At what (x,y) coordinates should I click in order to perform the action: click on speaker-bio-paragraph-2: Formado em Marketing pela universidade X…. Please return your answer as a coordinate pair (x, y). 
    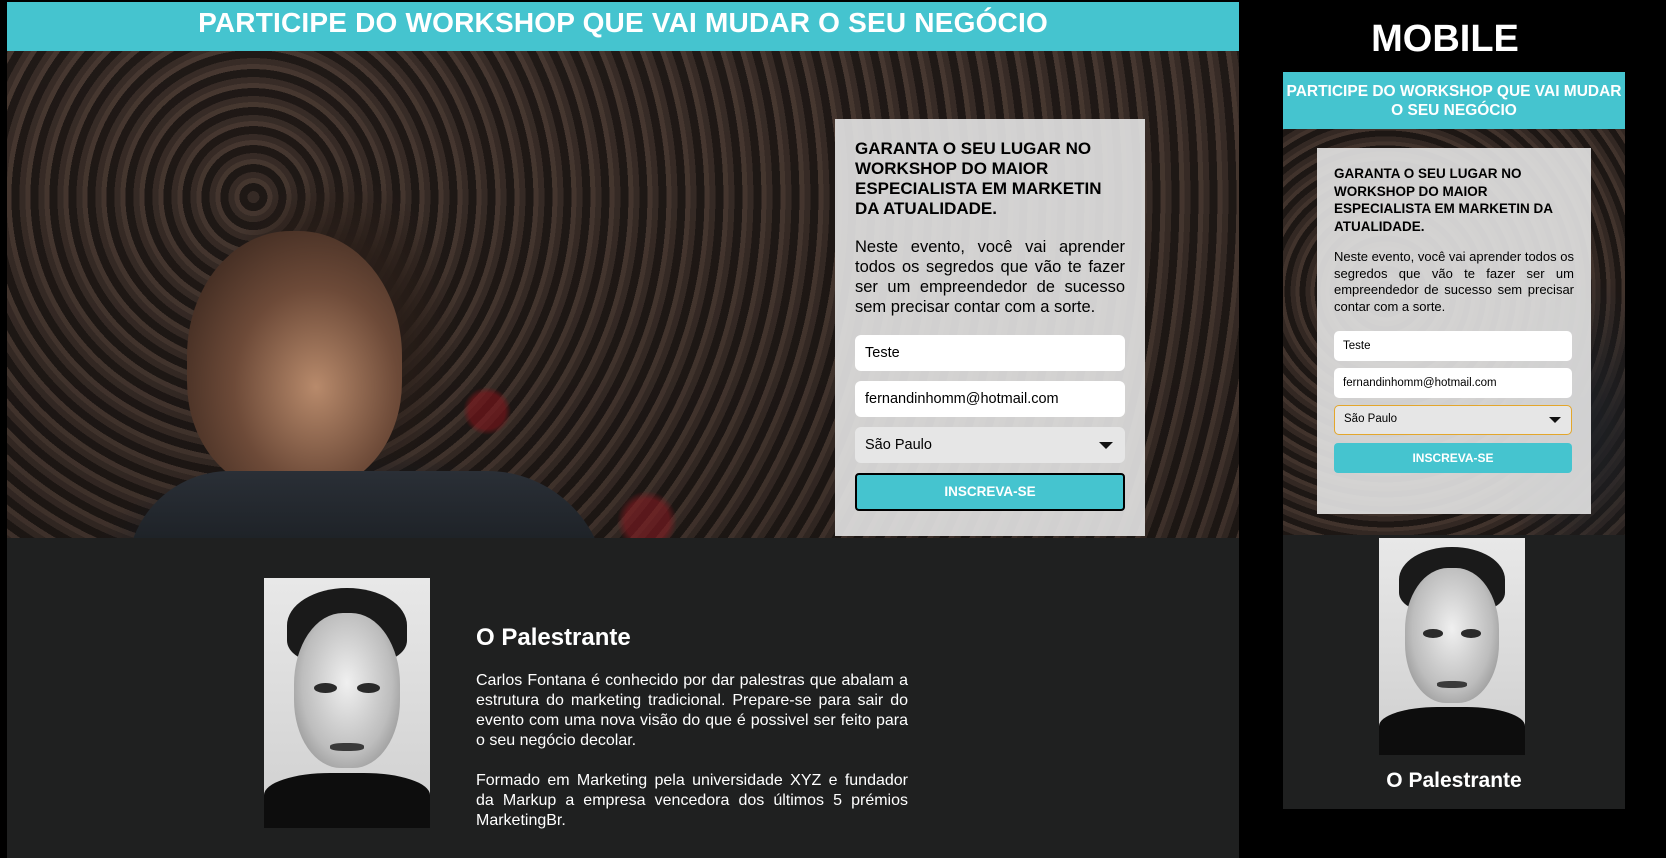
    Looking at the image, I should click on (692, 800).